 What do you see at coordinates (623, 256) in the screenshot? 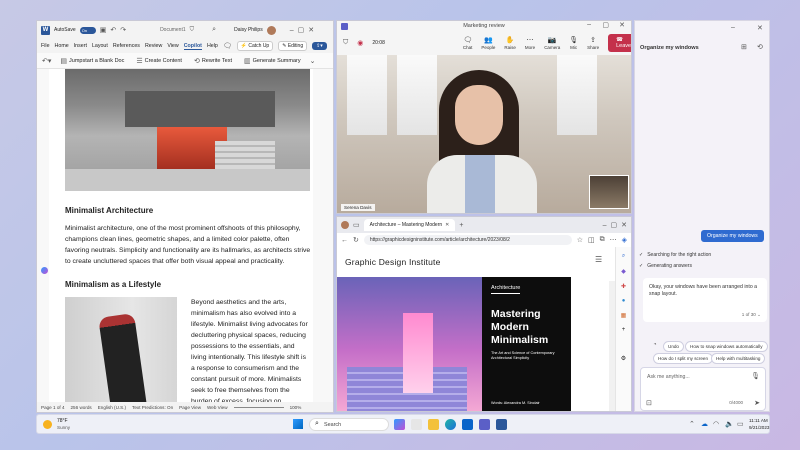
I see `sidebar-search-icon: ⌕` at bounding box center [623, 256].